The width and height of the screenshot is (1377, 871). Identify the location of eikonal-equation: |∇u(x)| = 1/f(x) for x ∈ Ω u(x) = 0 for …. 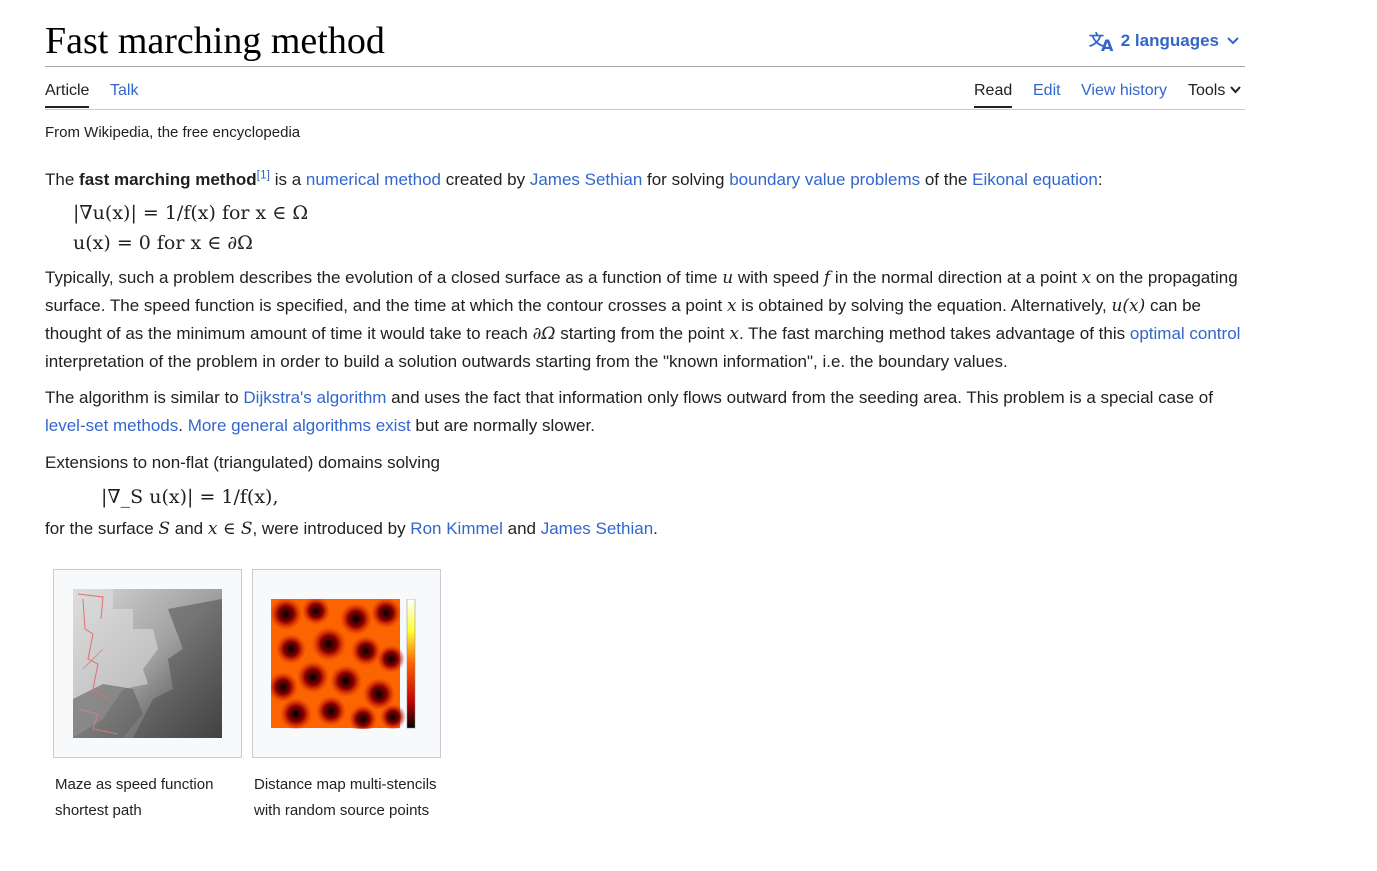
(659, 228).